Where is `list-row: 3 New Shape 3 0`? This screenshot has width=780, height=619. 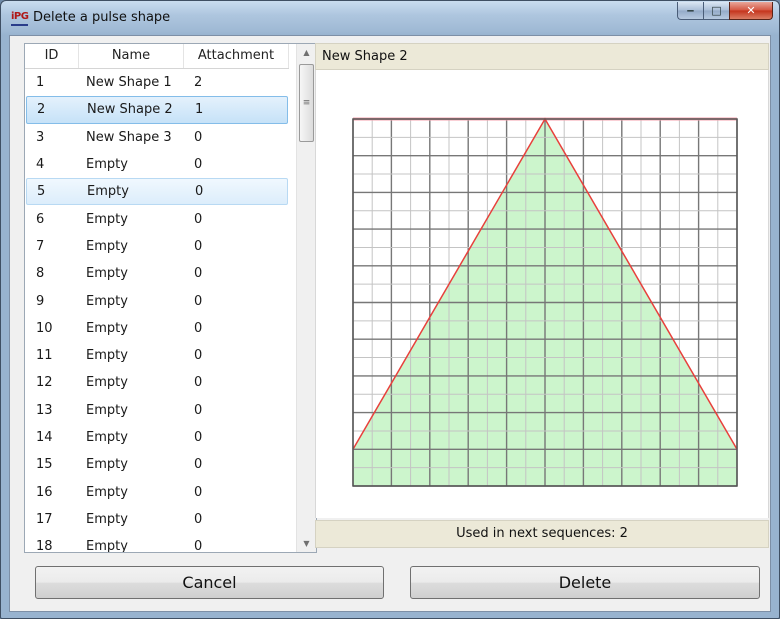 list-row: 3 New Shape 3 0 is located at coordinates (157, 137).